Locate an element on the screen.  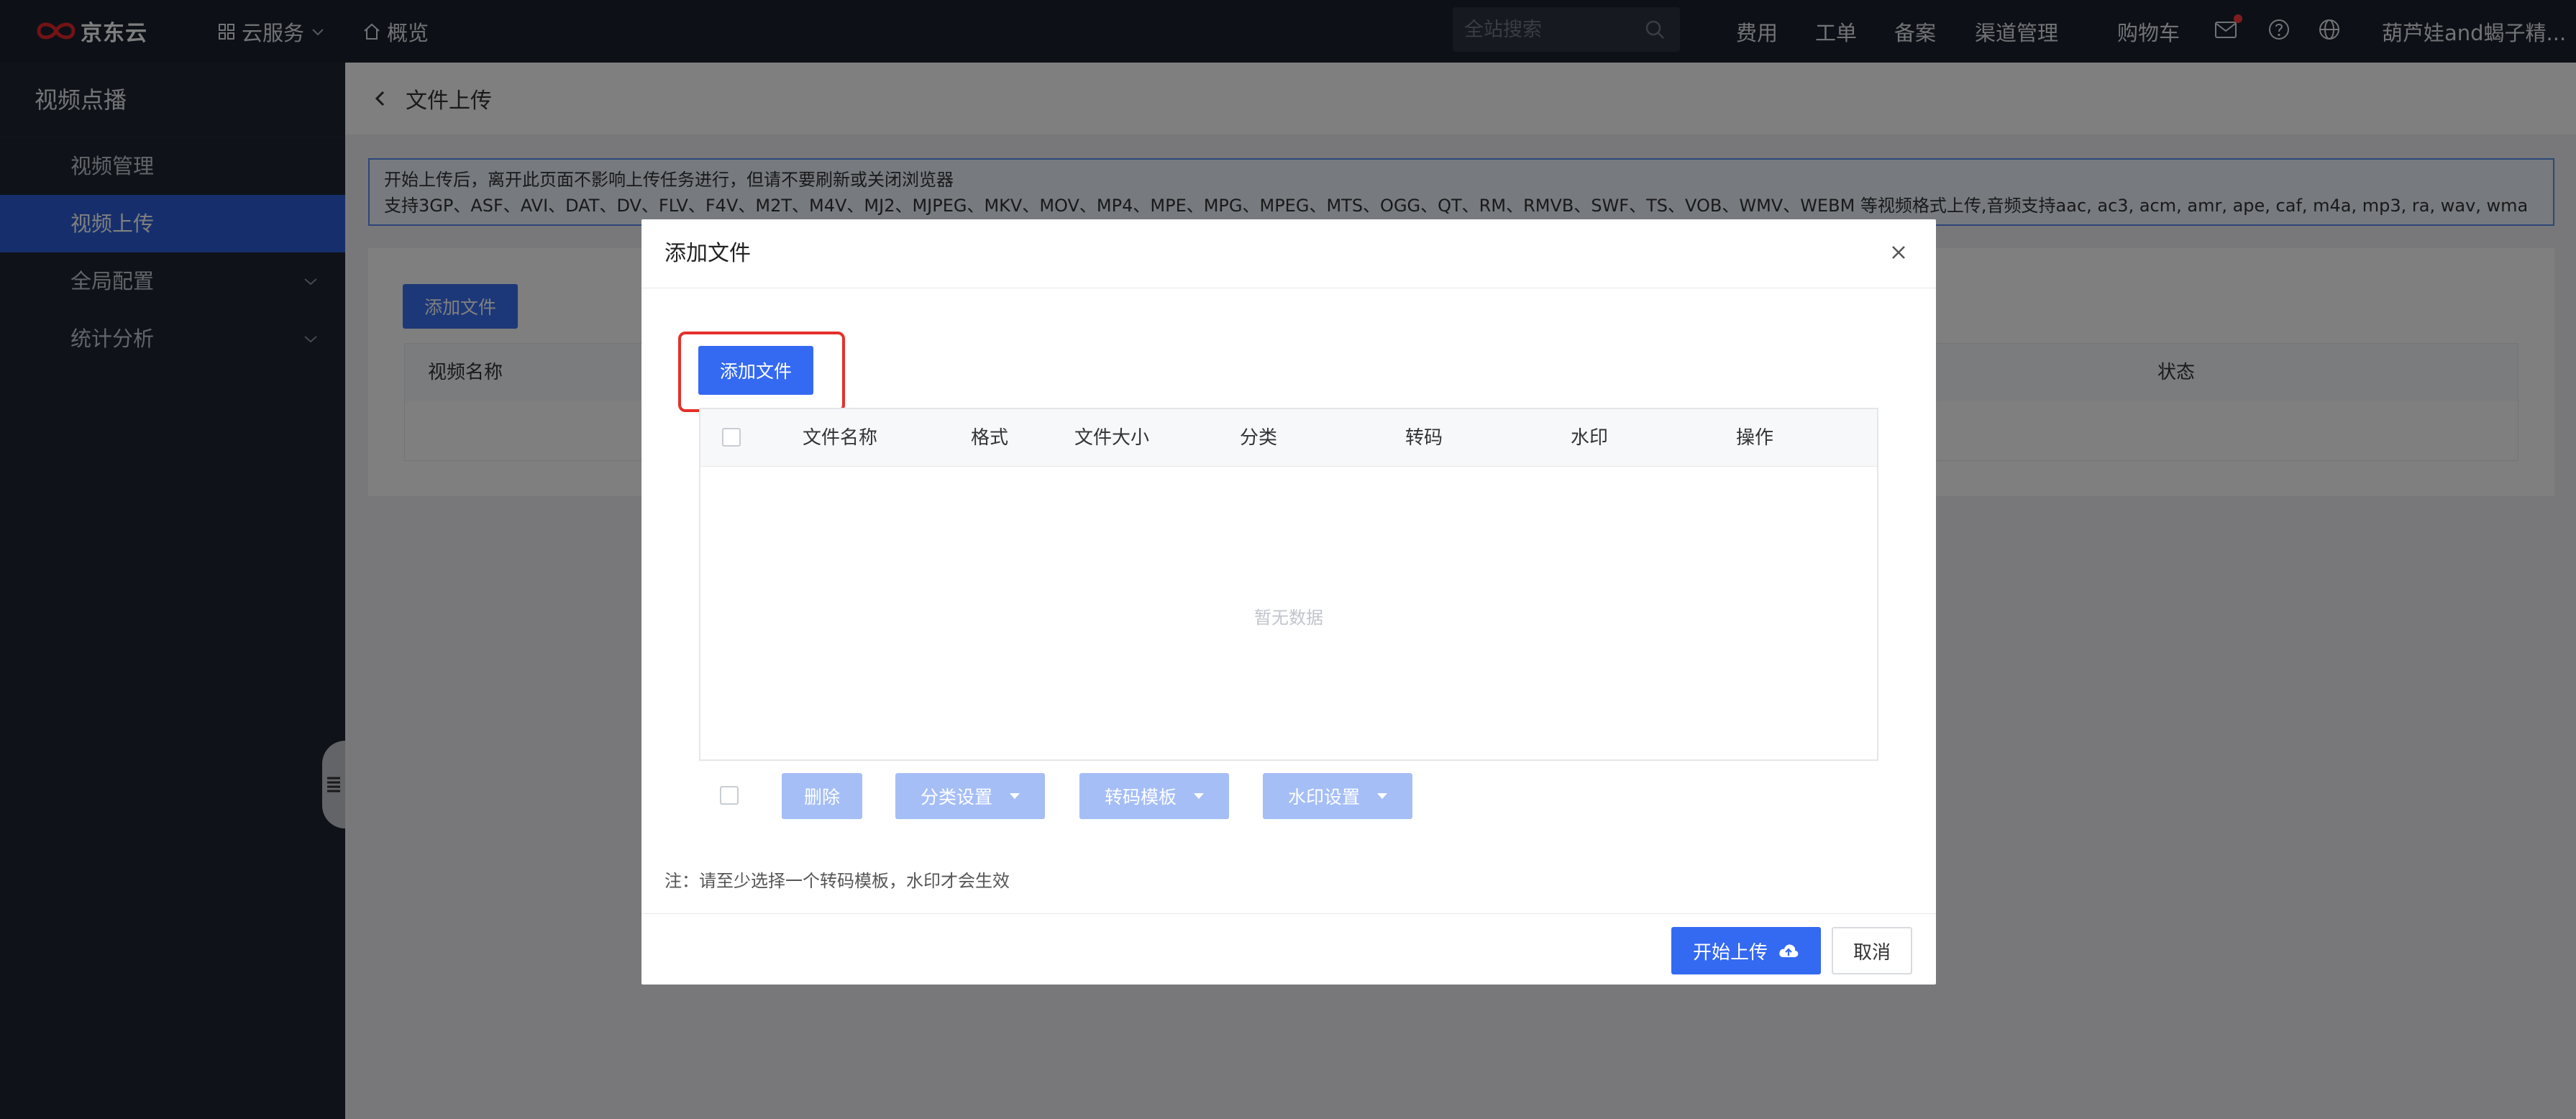
empty-state-text: 暂无数据 is located at coordinates (1288, 618).